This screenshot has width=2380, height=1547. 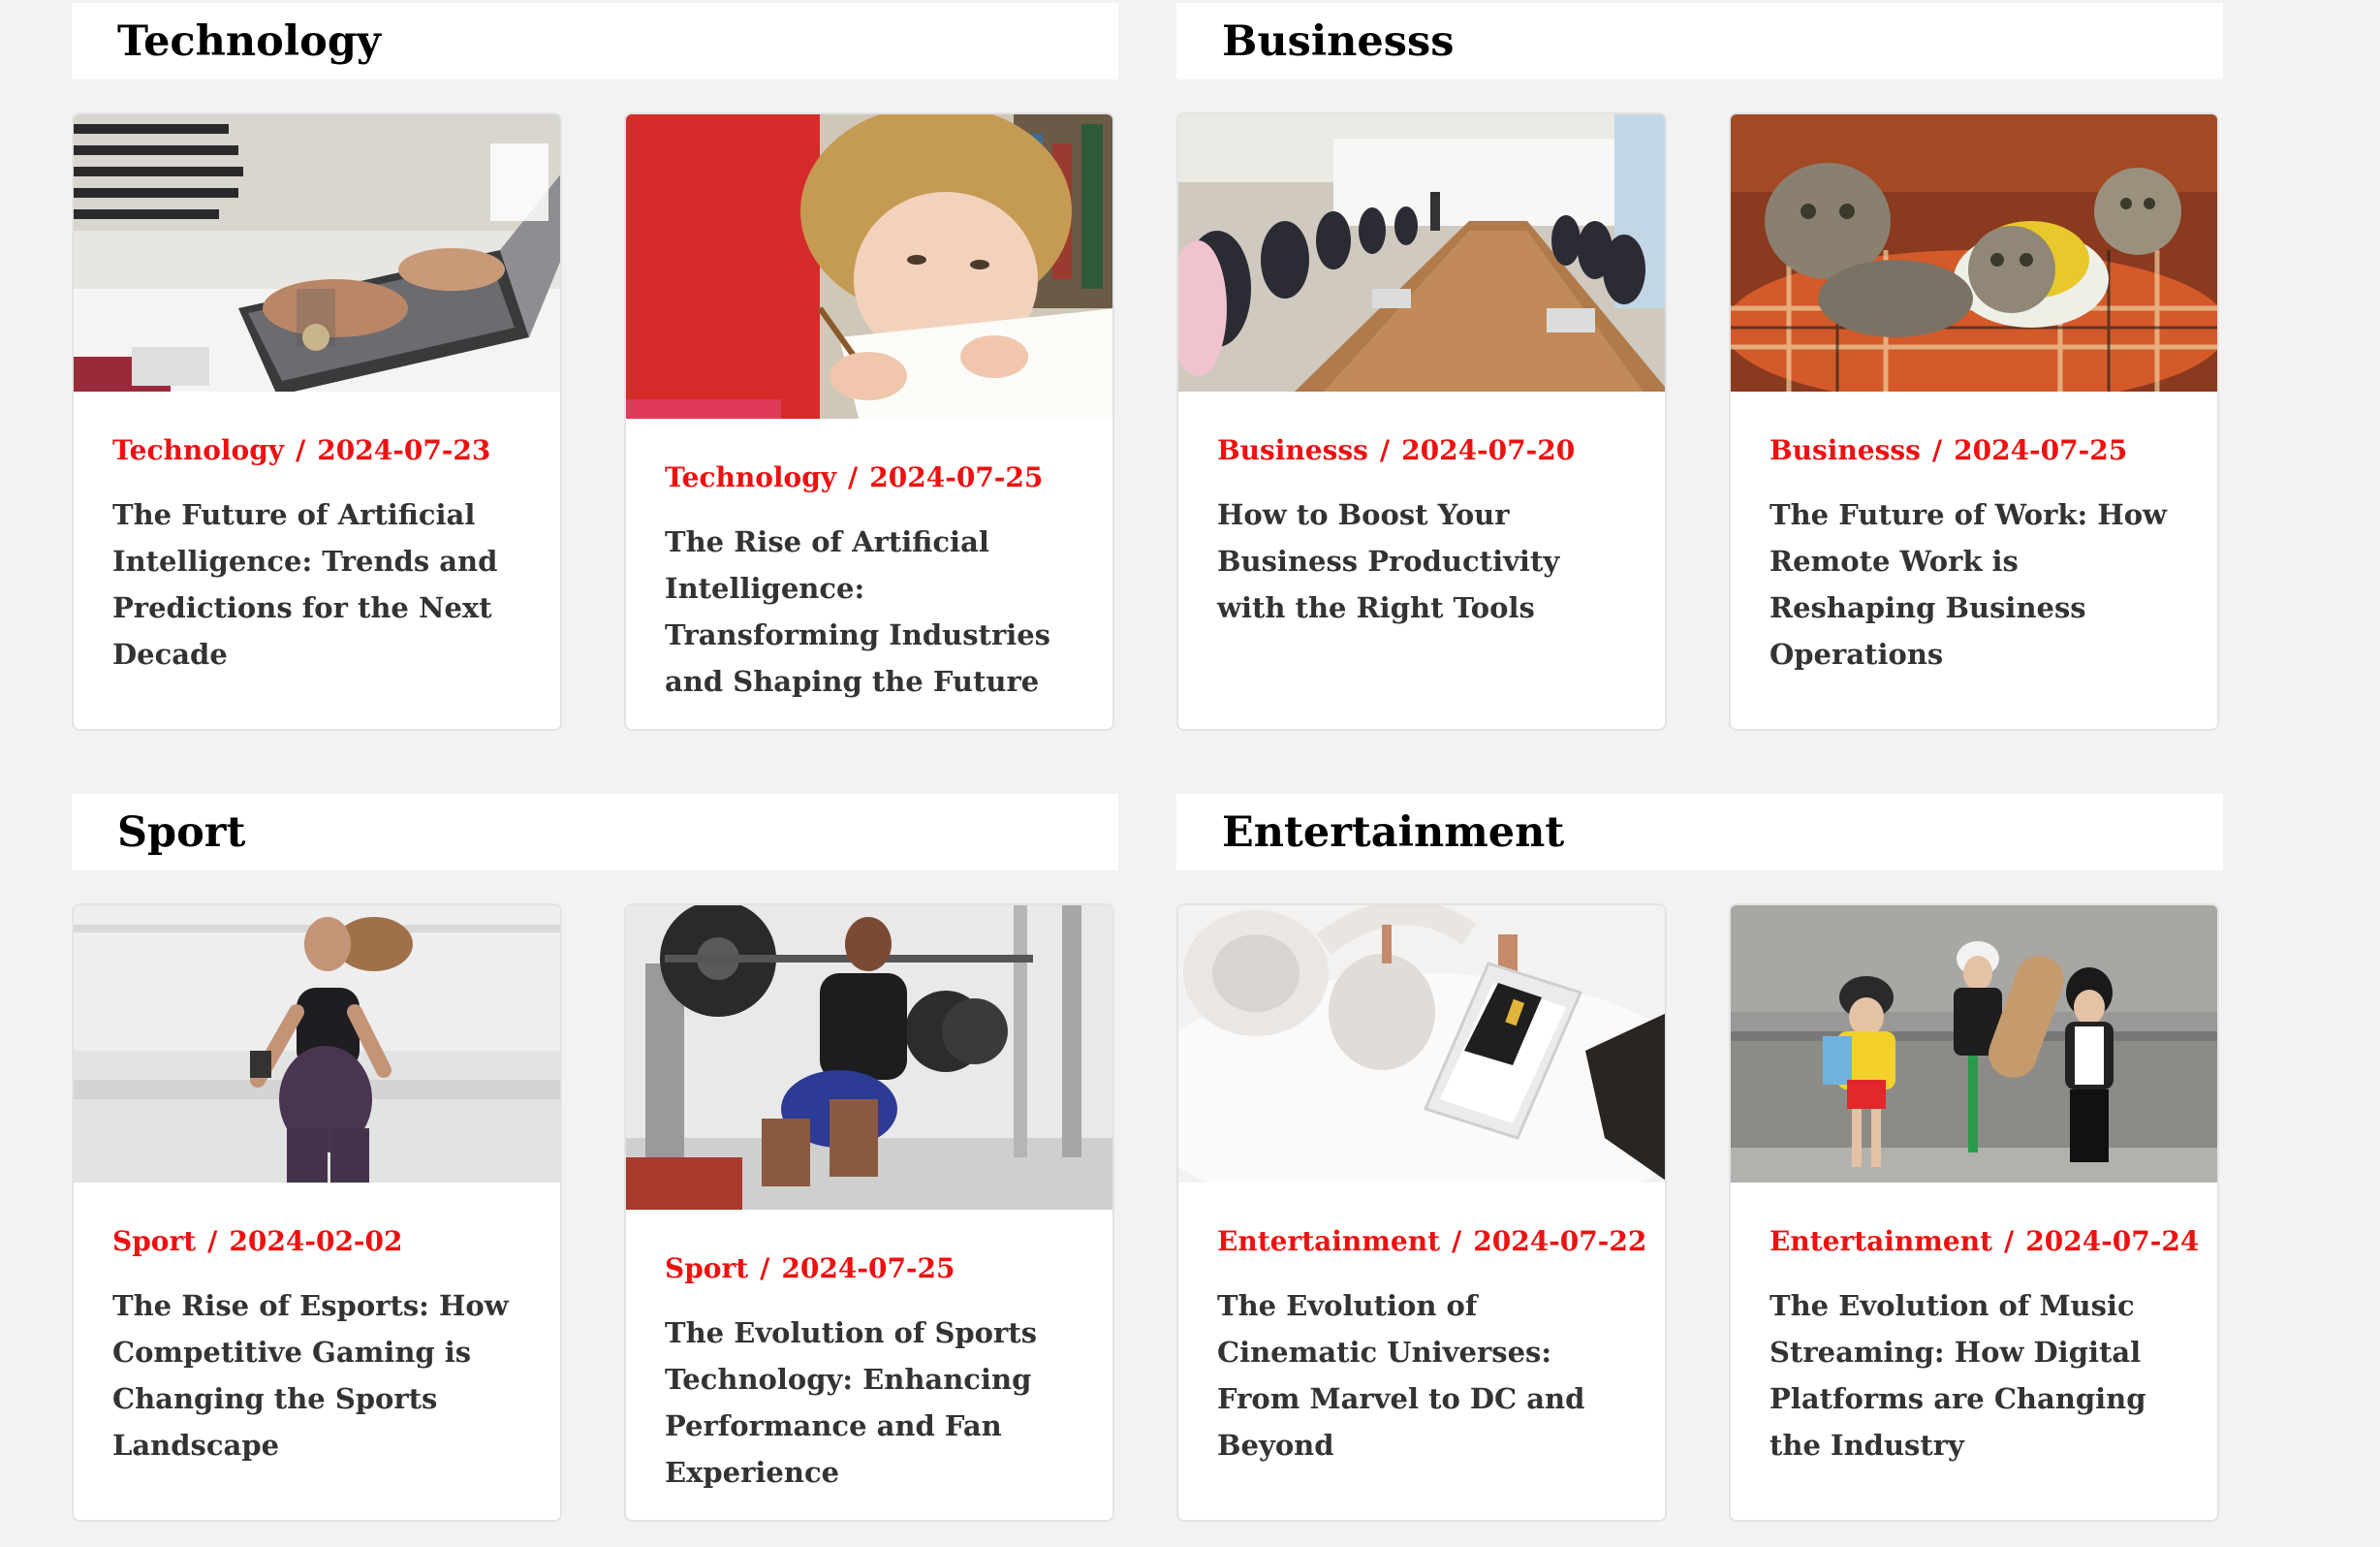 I want to click on post-date: 2024-07-23, so click(x=404, y=450).